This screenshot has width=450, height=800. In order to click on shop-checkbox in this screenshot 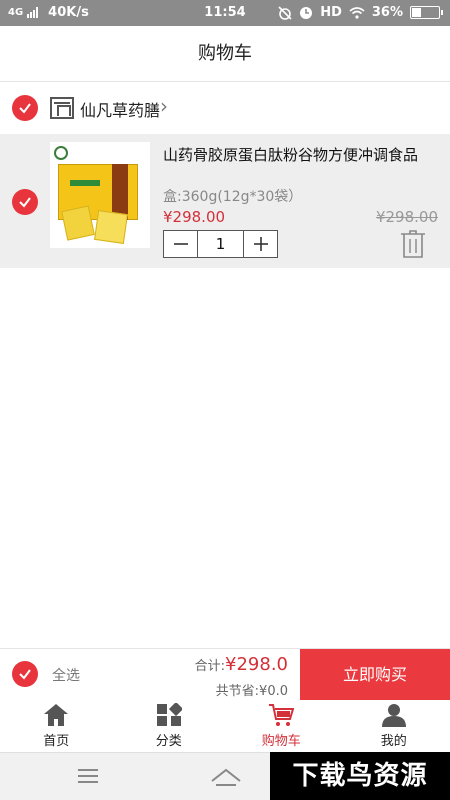, I will do `click(25, 108)`.